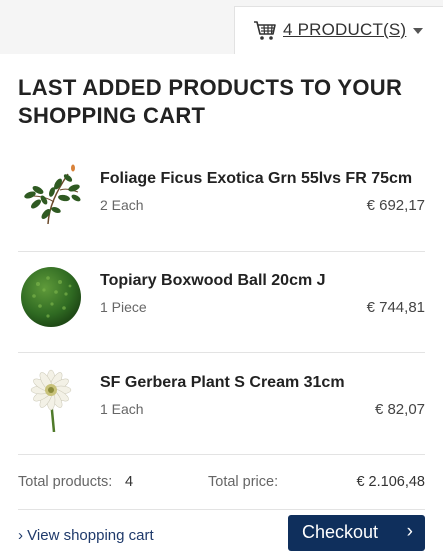  What do you see at coordinates (213, 281) in the screenshot?
I see `product-name: Topiary Boxwood Ball 20cm J` at bounding box center [213, 281].